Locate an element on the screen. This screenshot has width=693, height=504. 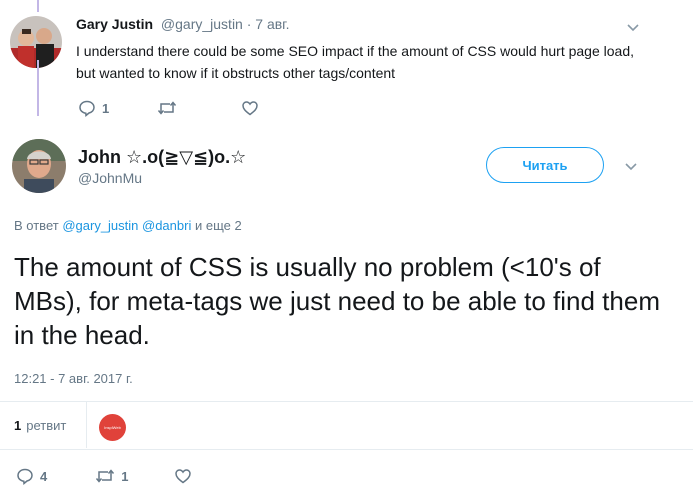
main-retweet-button: 1 is located at coordinates (111, 476).